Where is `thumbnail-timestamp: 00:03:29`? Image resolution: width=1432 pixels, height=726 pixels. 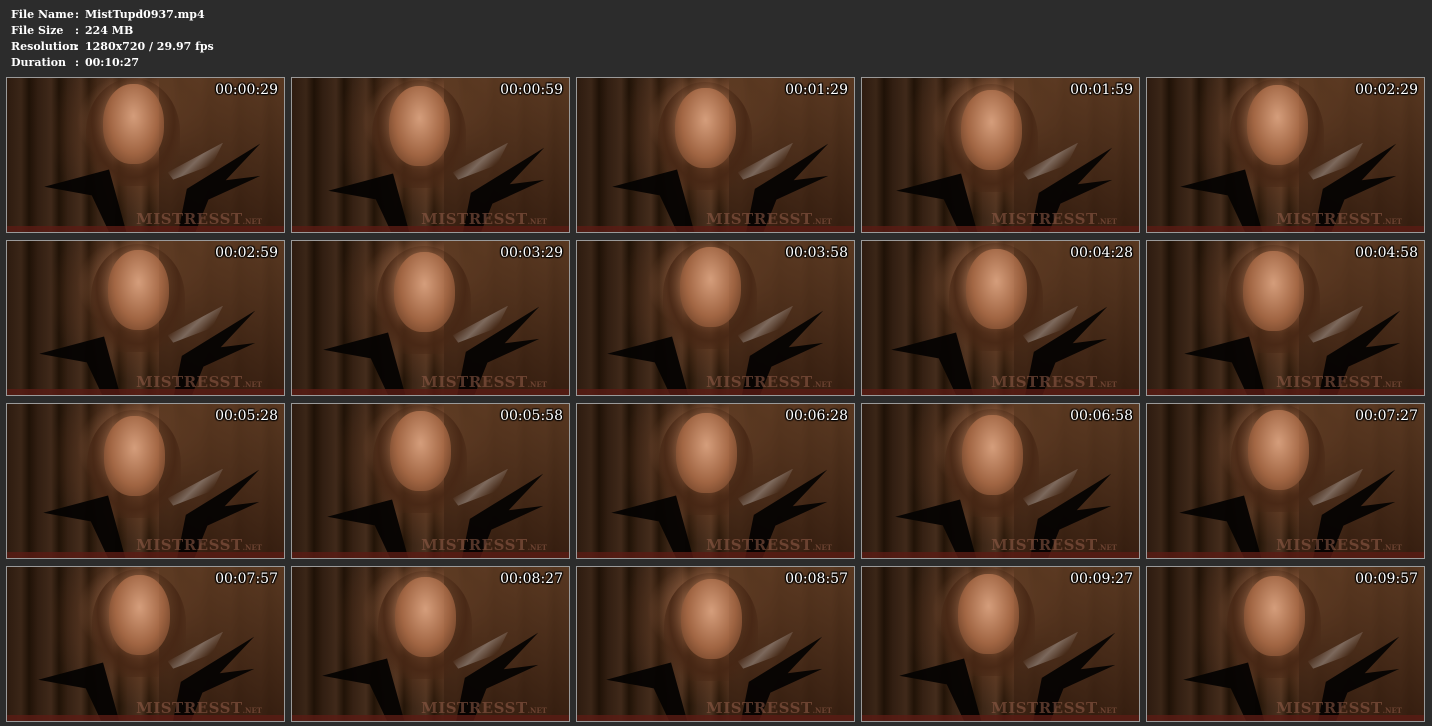 thumbnail-timestamp: 00:03:29 is located at coordinates (531, 253).